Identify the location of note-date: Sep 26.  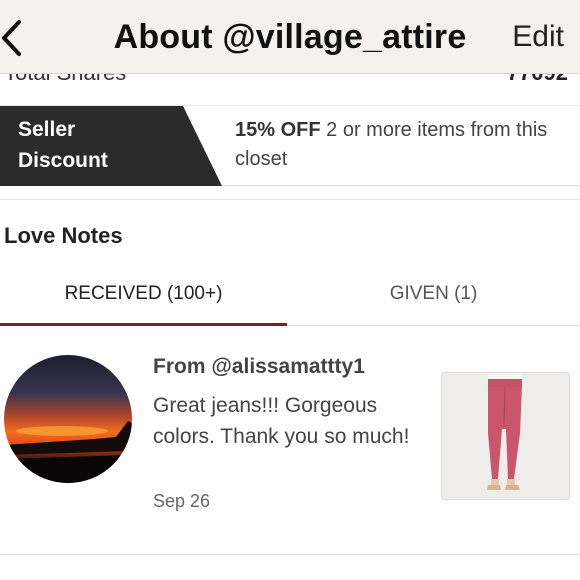
(182, 501).